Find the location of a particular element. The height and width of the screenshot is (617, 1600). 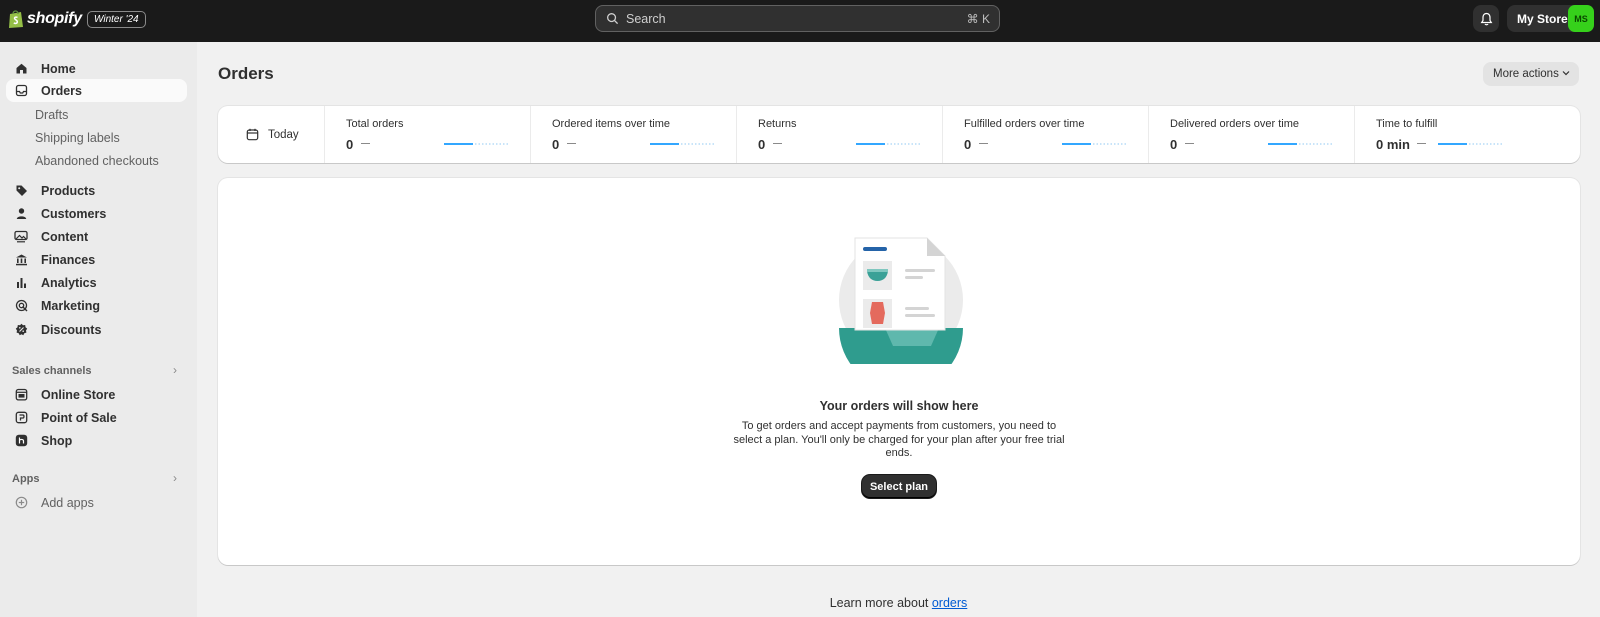

sidebar-item-label: Products is located at coordinates (68, 190).